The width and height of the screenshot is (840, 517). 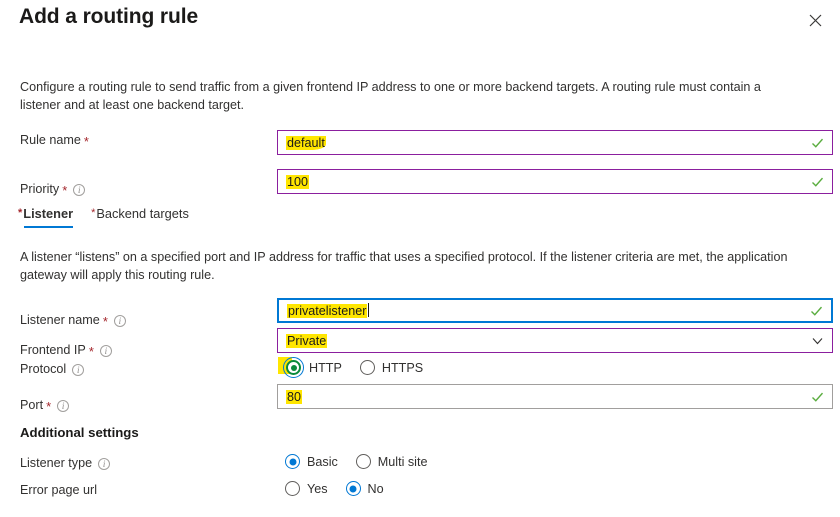 What do you see at coordinates (40, 189) in the screenshot?
I see `priority-label-text: Priority` at bounding box center [40, 189].